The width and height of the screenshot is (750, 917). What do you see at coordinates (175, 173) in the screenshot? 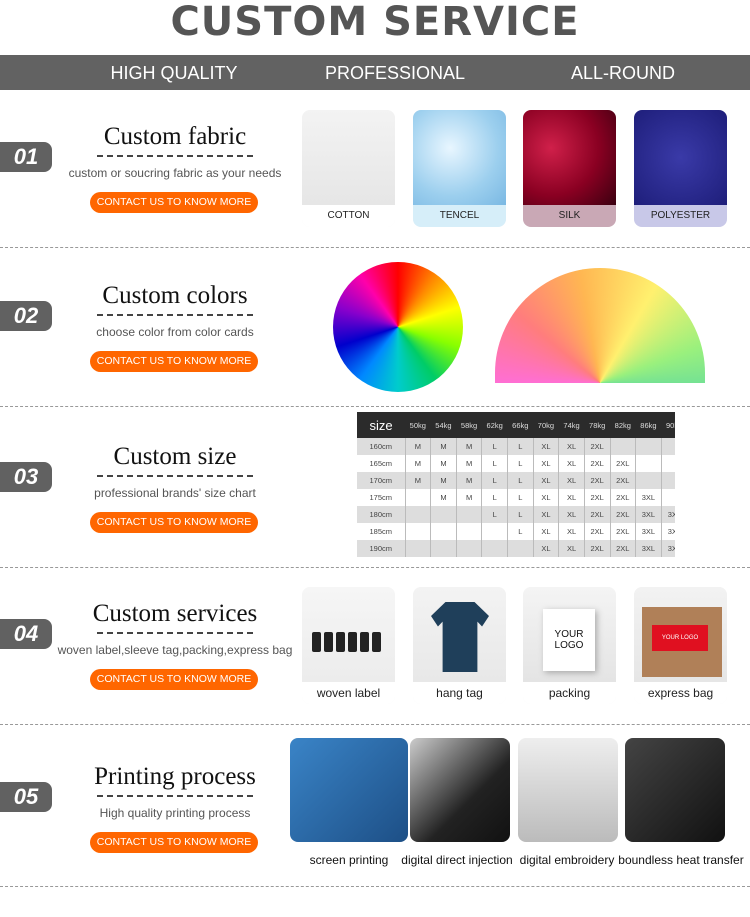
I see `section-subtitle: custom or soucring fabric as your needs` at bounding box center [175, 173].